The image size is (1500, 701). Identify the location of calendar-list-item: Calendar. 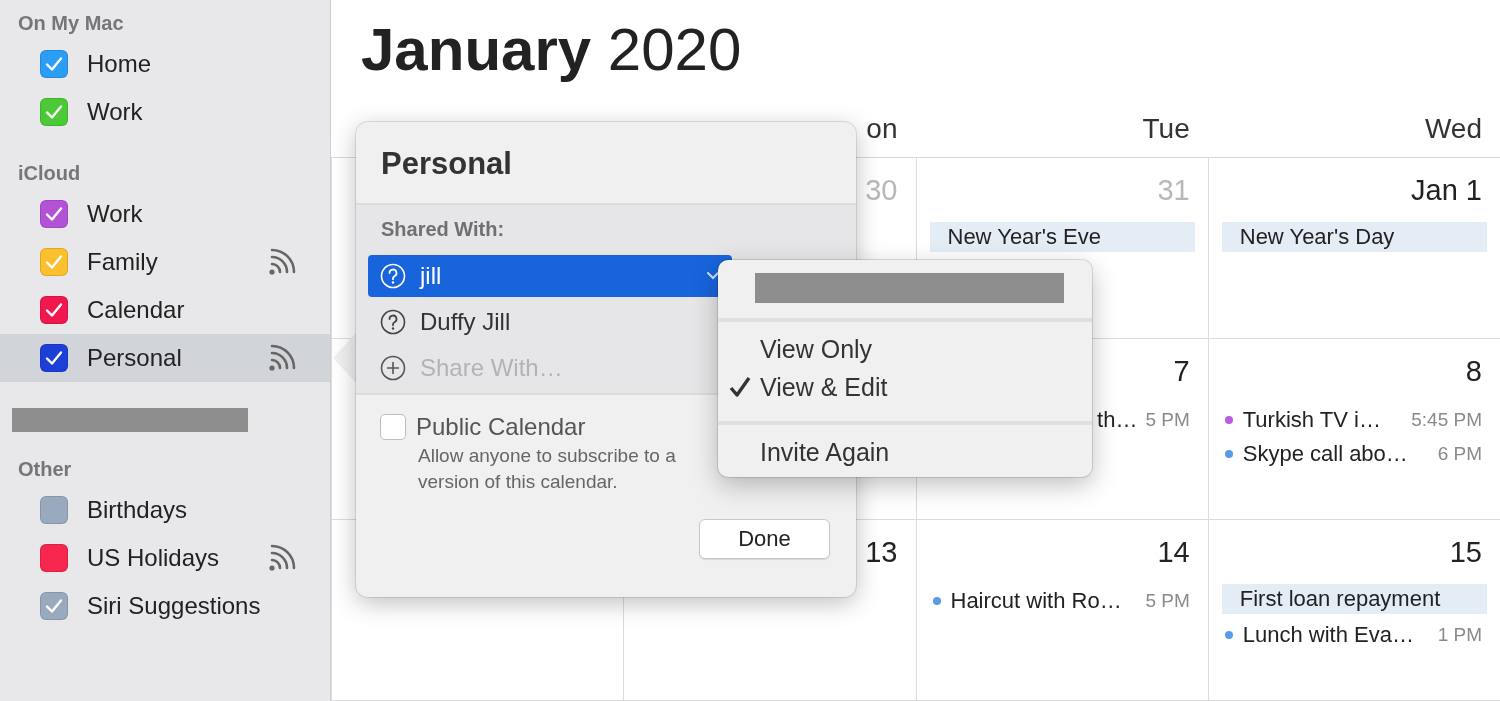
(165, 310).